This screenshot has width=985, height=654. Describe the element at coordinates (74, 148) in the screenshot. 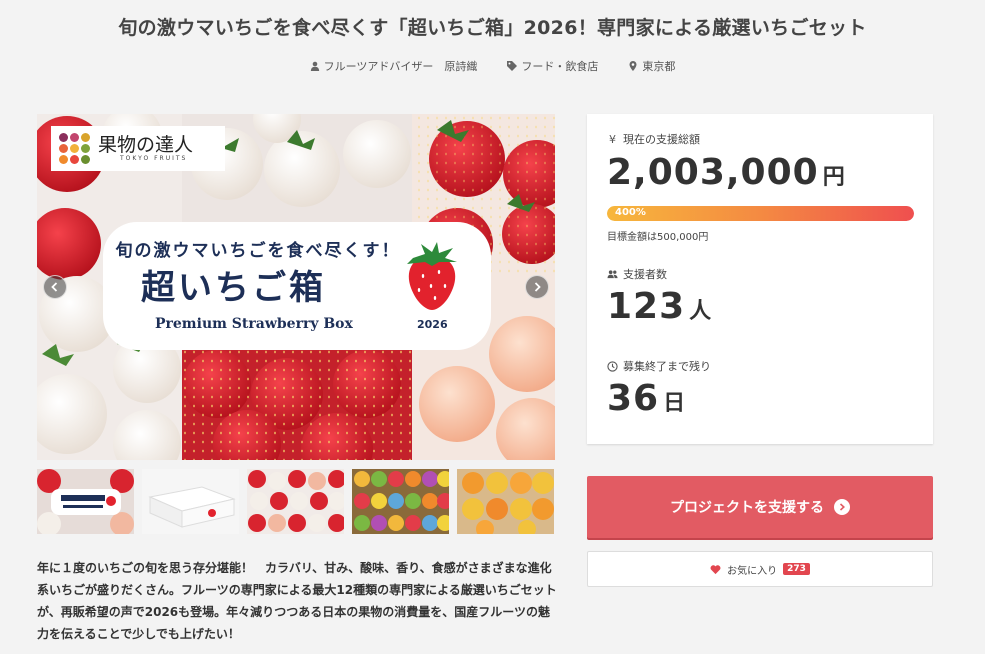

I see `logo-mark` at that location.